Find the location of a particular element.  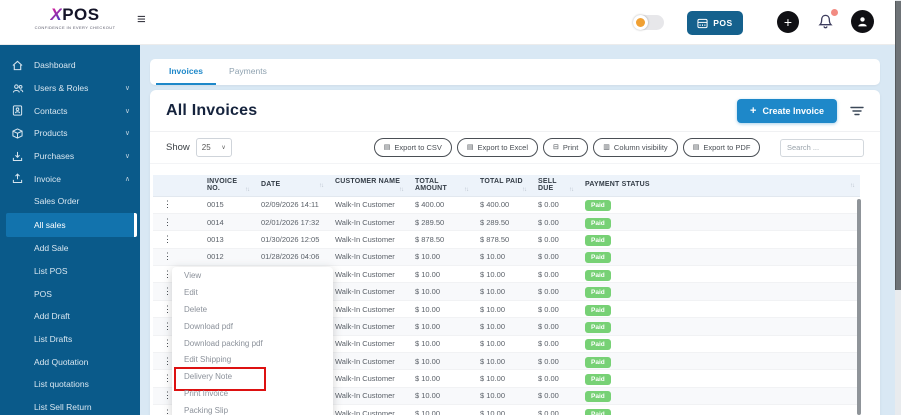

column-date: DATE ↑↓ is located at coordinates (292, 186).